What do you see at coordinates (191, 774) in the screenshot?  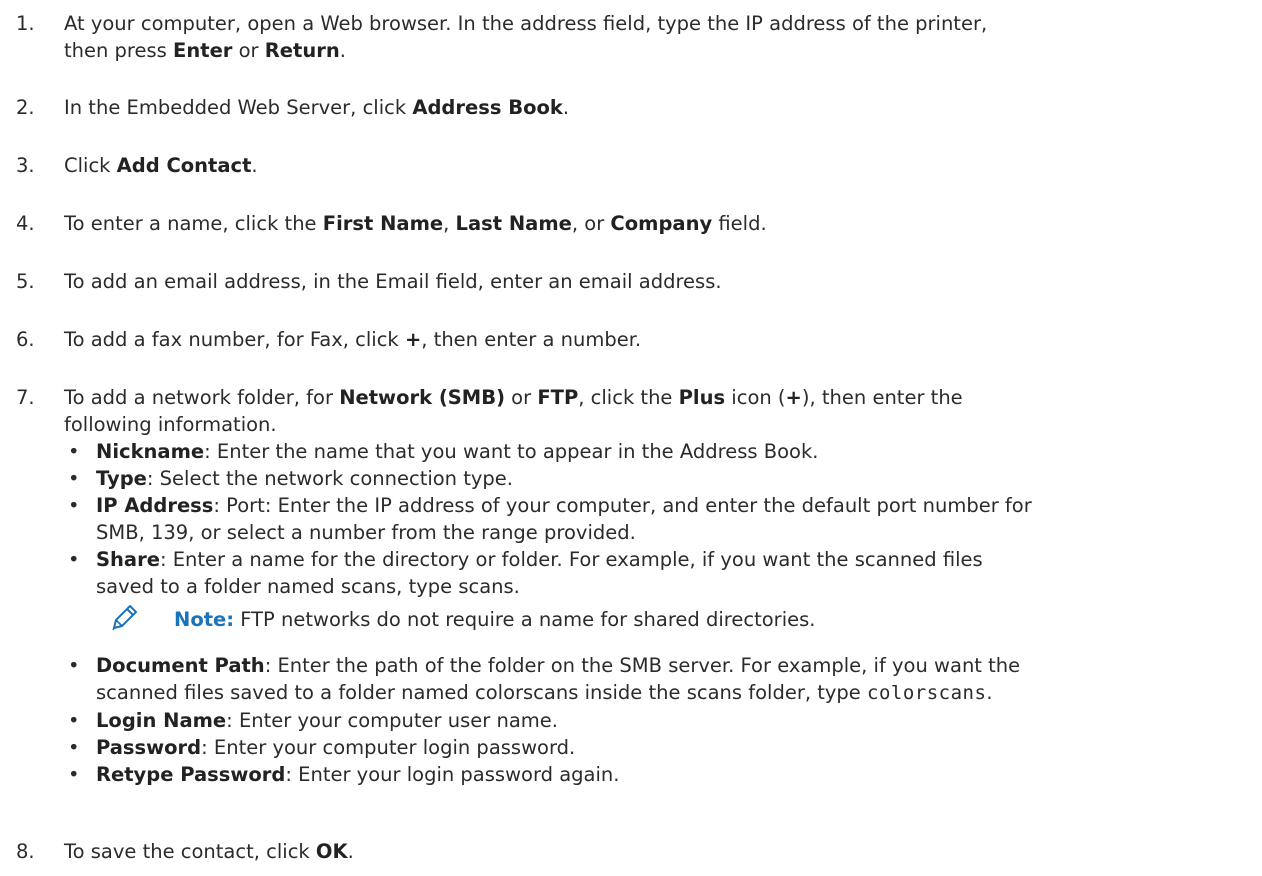 I see `term: Retype Password` at bounding box center [191, 774].